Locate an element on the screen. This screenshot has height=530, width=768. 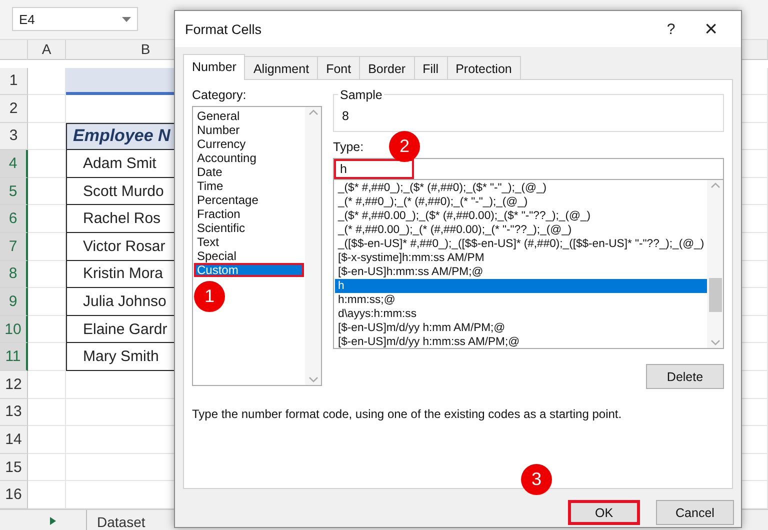
row-header: 16 is located at coordinates (14, 495).